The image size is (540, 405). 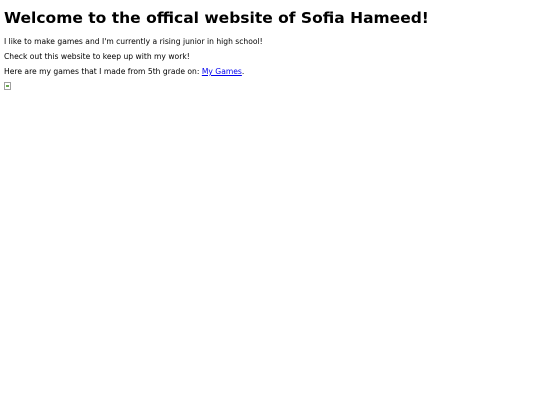 What do you see at coordinates (7, 86) in the screenshot?
I see `broken-image-icon` at bounding box center [7, 86].